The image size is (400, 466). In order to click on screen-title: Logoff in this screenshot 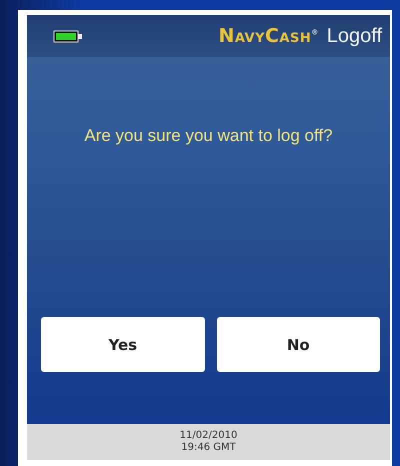, I will do `click(354, 36)`.